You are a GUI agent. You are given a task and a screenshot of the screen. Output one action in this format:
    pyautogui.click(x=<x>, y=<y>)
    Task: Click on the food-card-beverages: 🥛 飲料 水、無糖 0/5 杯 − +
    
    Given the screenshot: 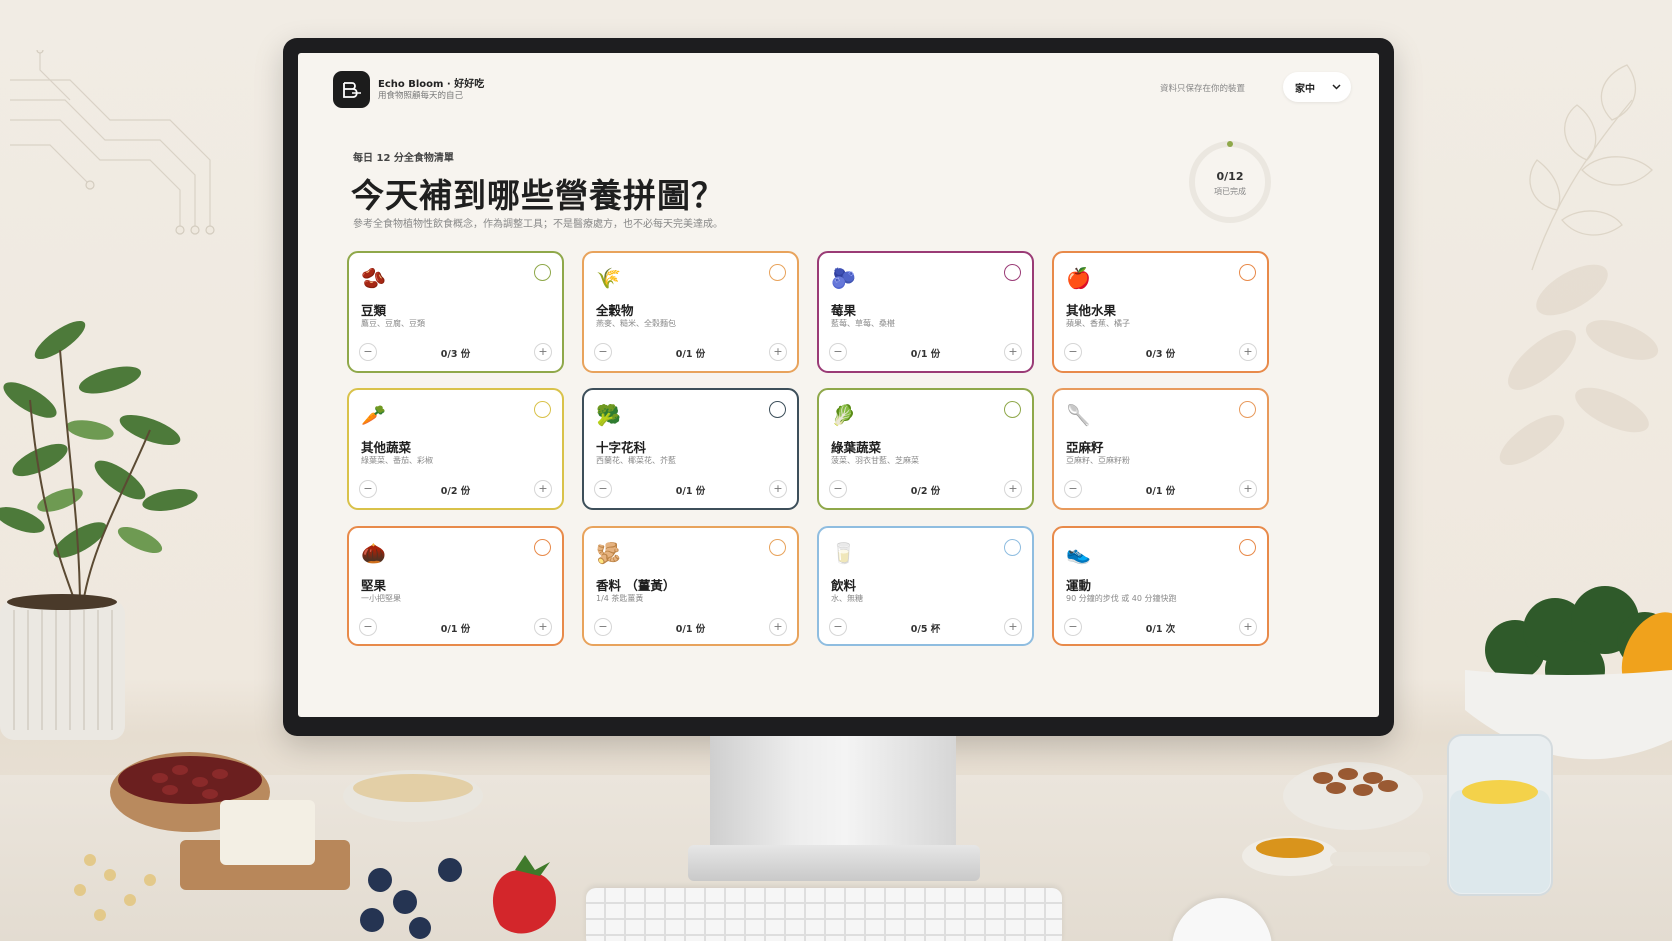 What is the action you would take?
    pyautogui.click(x=925, y=586)
    